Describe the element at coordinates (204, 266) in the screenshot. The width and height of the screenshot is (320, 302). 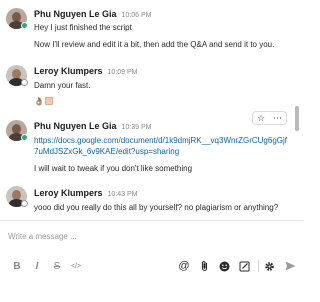
I see `attachment-icon` at that location.